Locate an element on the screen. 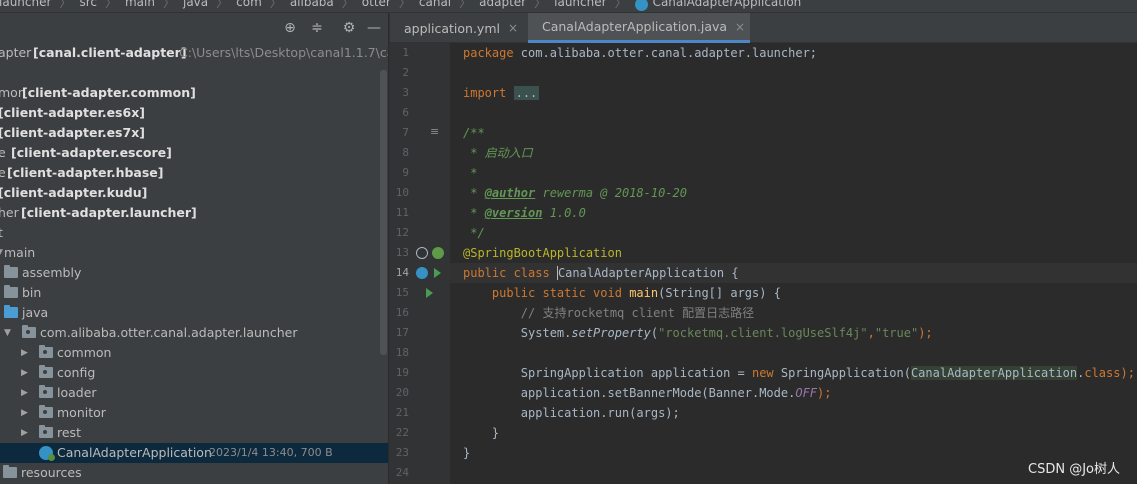 The image size is (1137, 484). tree-item-hbase: e [client-adapter.hbase] is located at coordinates (194, 173).